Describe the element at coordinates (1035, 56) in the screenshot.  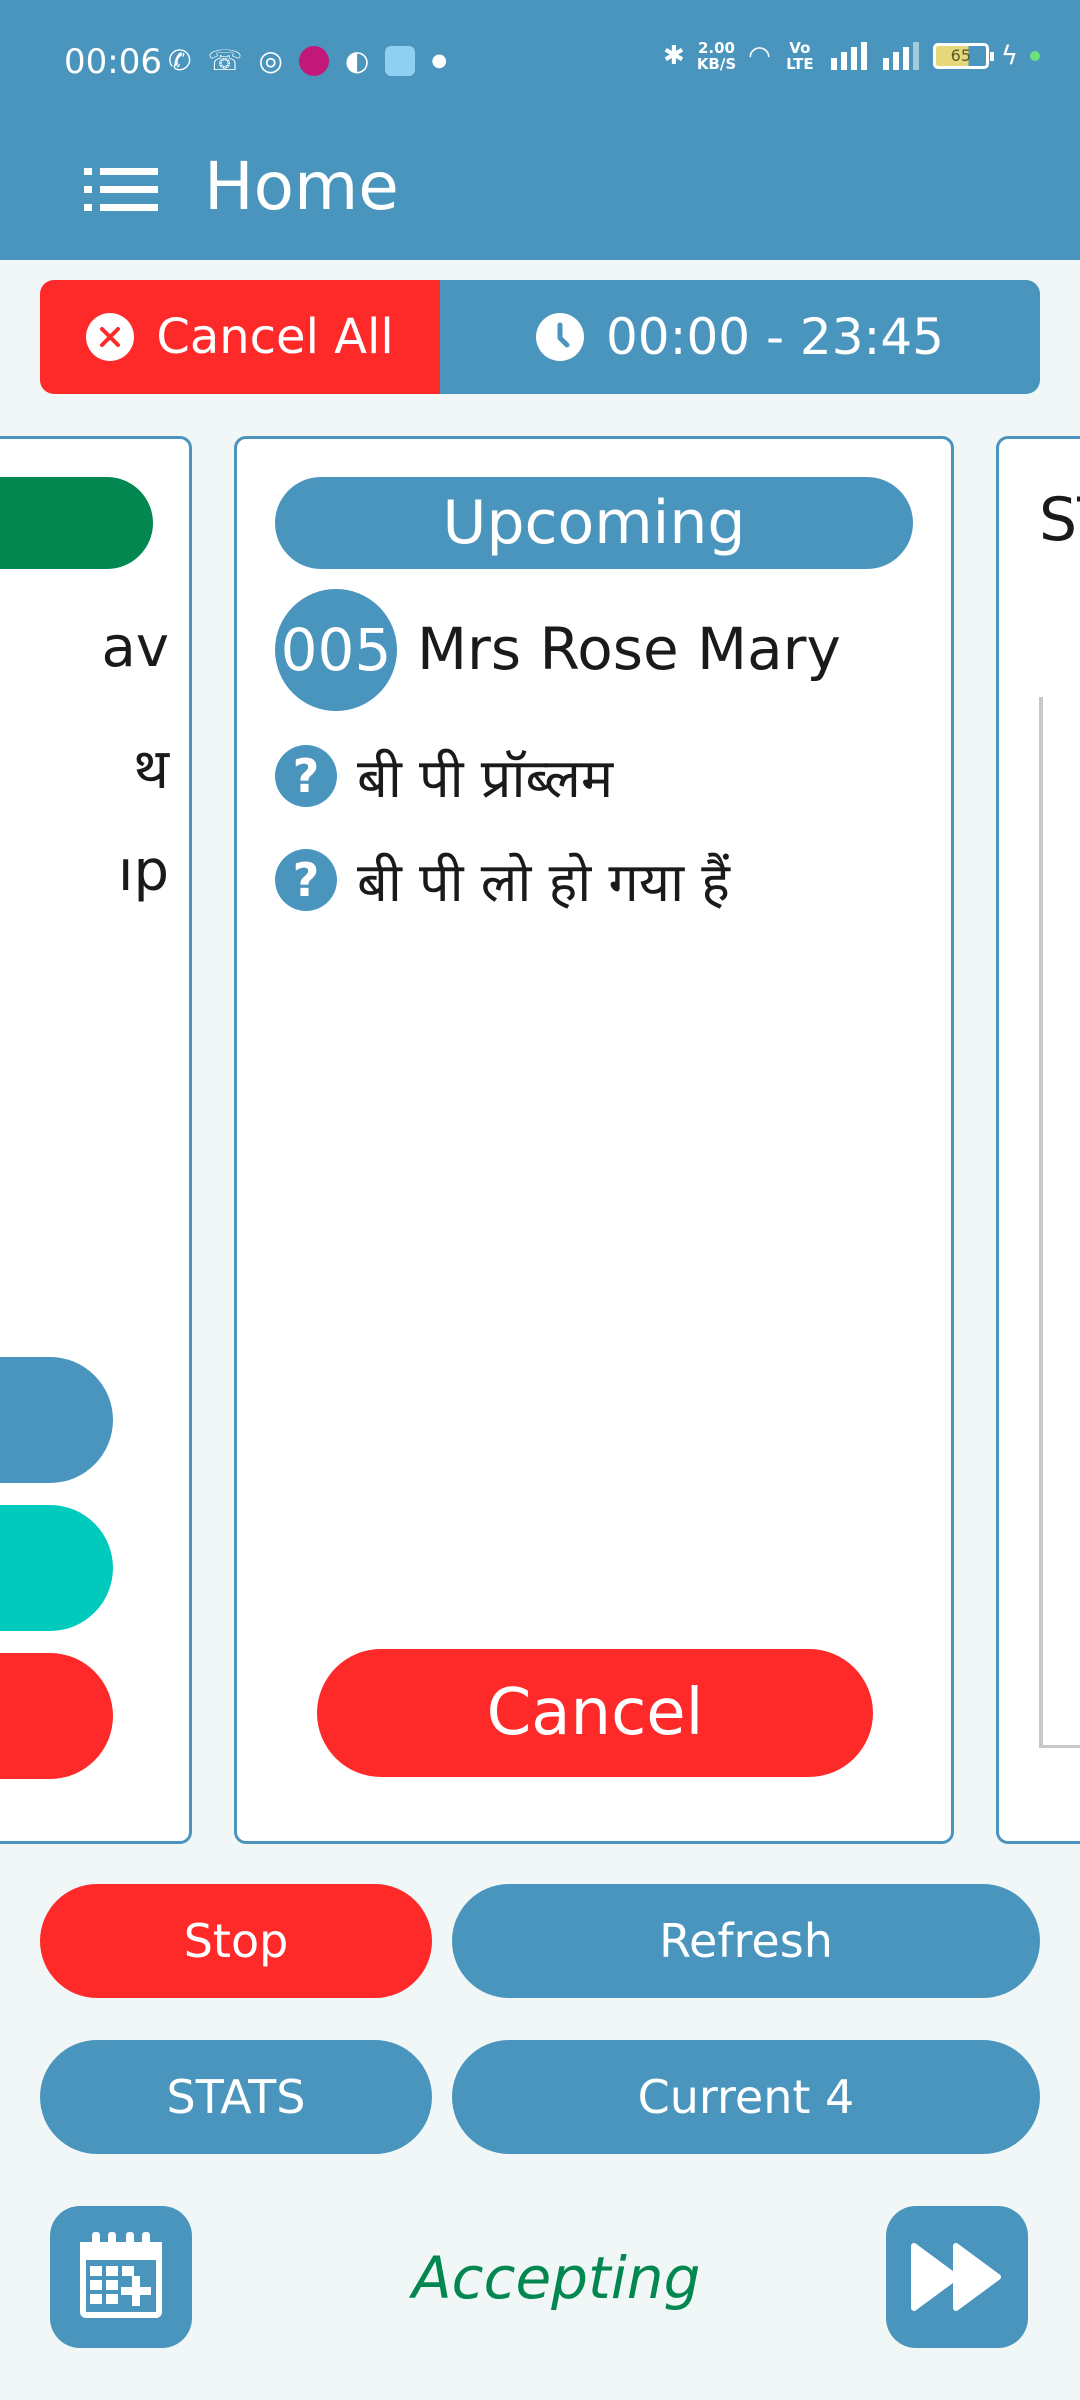
I see `green-dot-icon` at that location.